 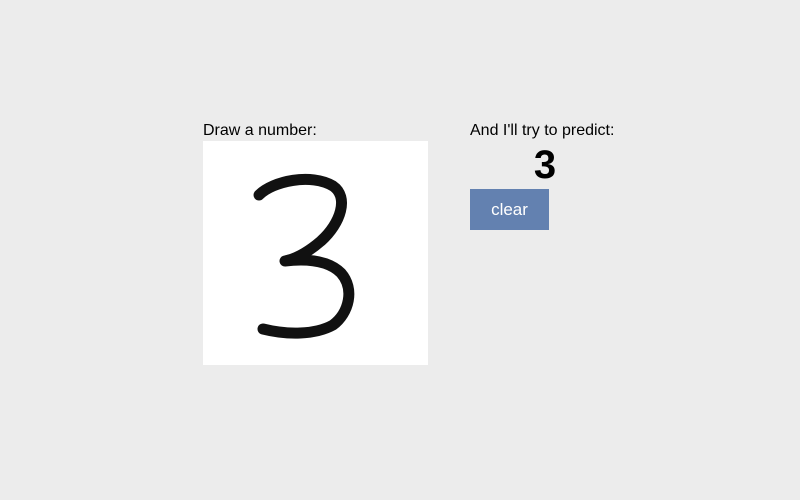 I want to click on drawn-digit-strokes, so click(x=304, y=256).